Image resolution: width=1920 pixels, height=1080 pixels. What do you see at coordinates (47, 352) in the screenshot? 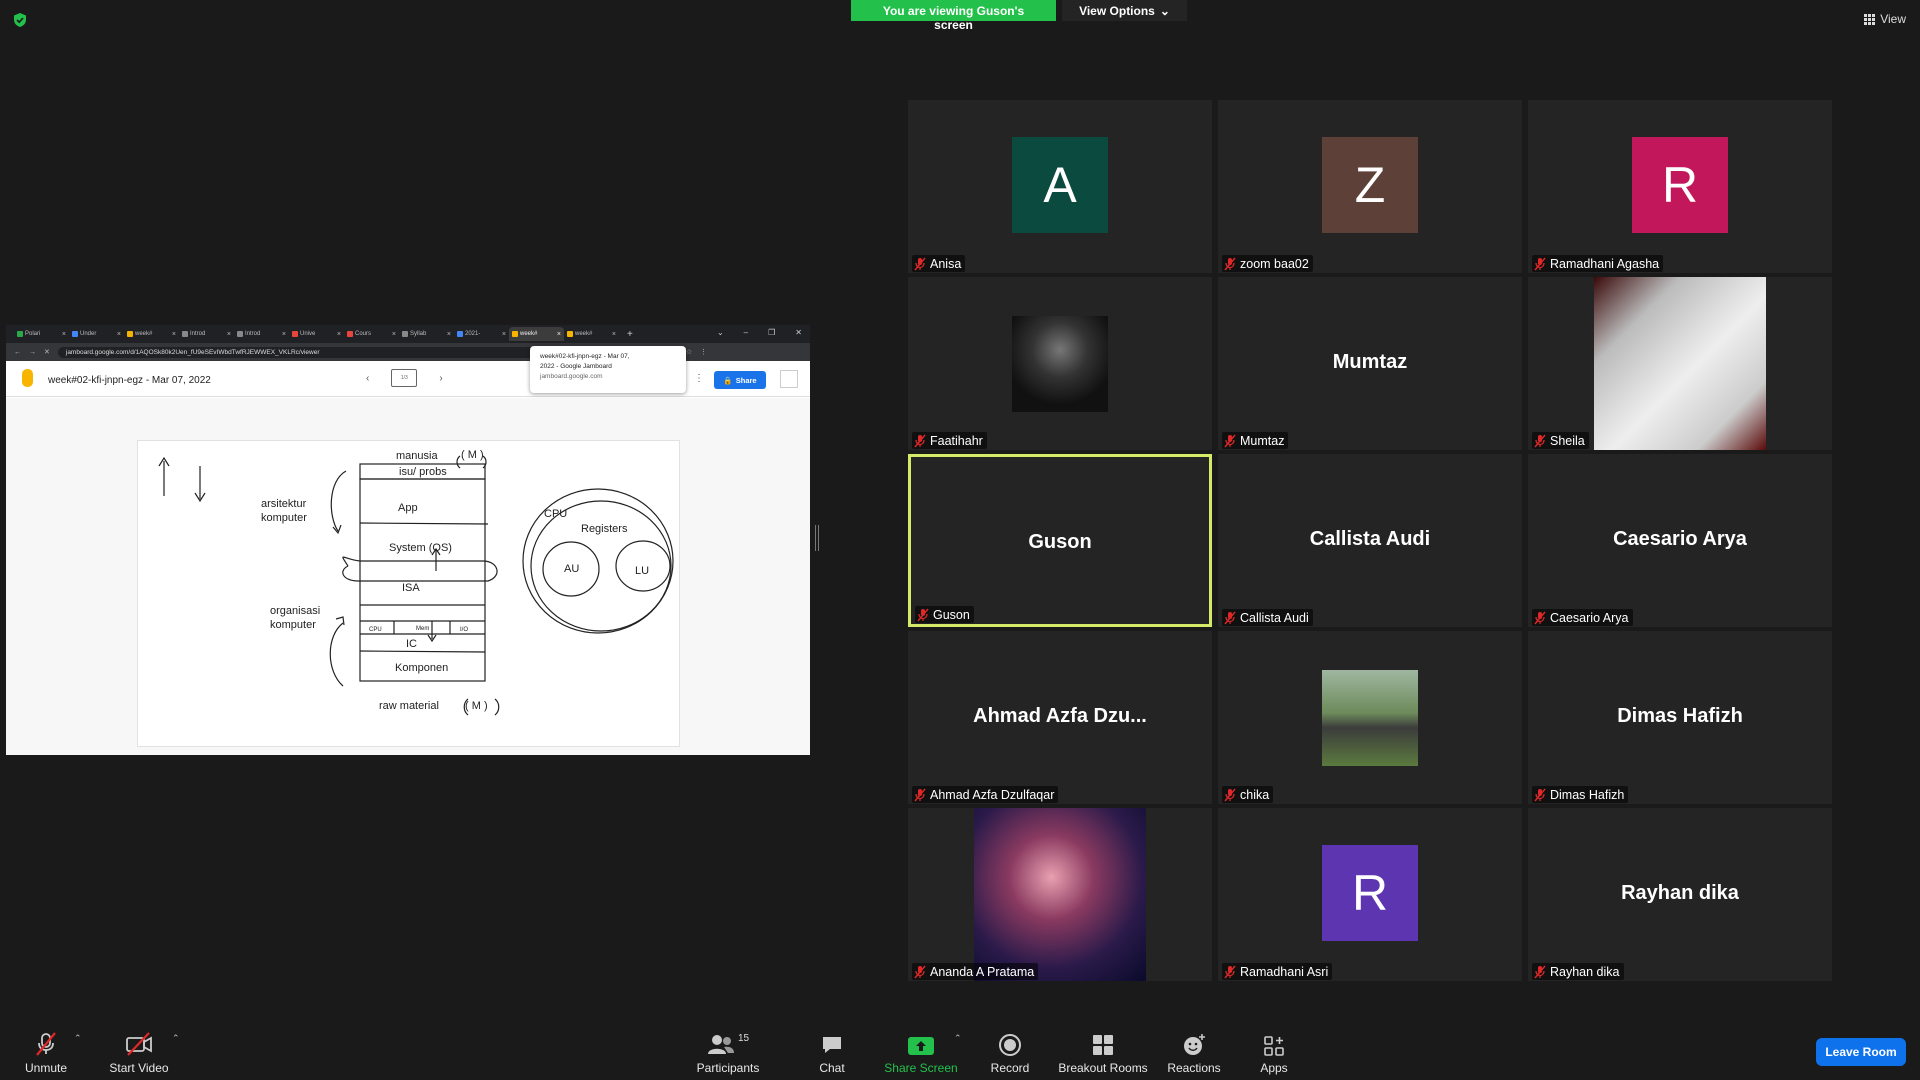
I see `stop-loading-icon: ✕` at bounding box center [47, 352].